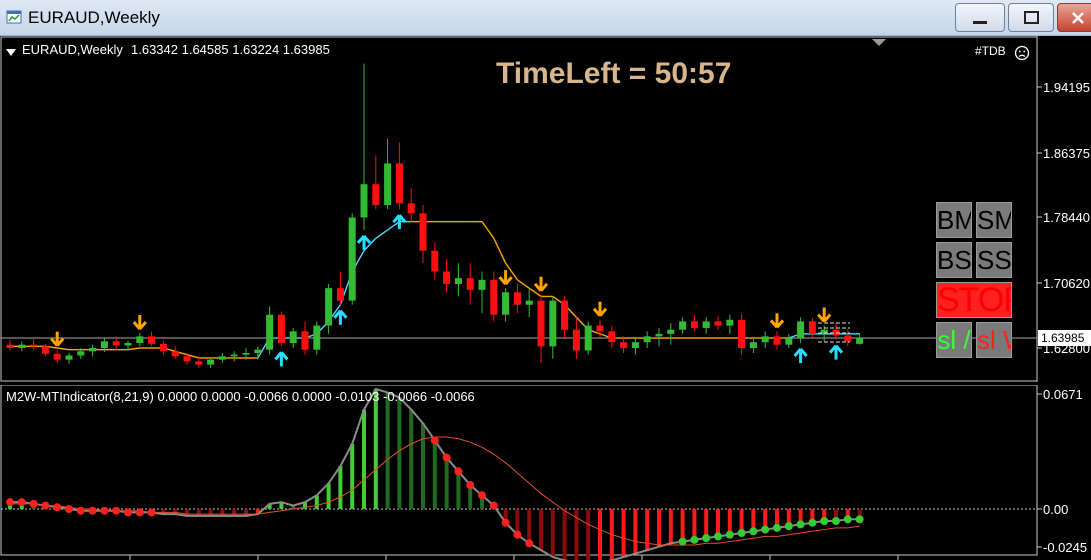  What do you see at coordinates (1074, 17) in the screenshot?
I see `close-button` at bounding box center [1074, 17].